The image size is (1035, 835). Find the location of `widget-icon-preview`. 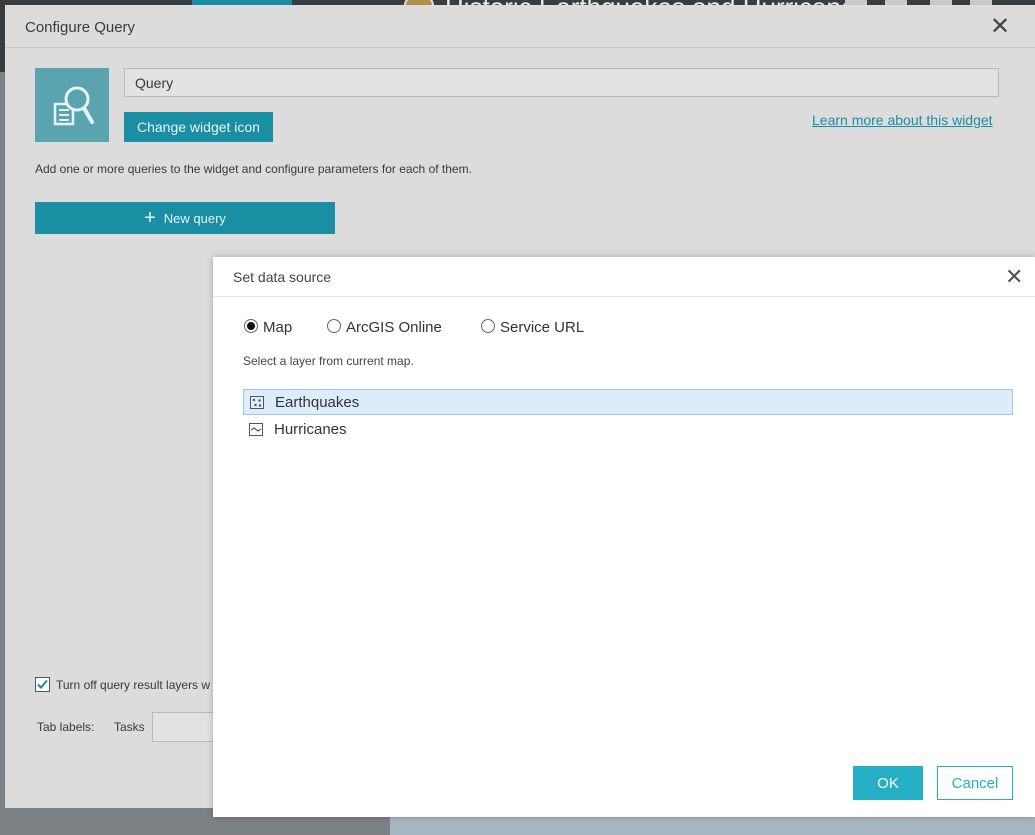

widget-icon-preview is located at coordinates (72, 105).